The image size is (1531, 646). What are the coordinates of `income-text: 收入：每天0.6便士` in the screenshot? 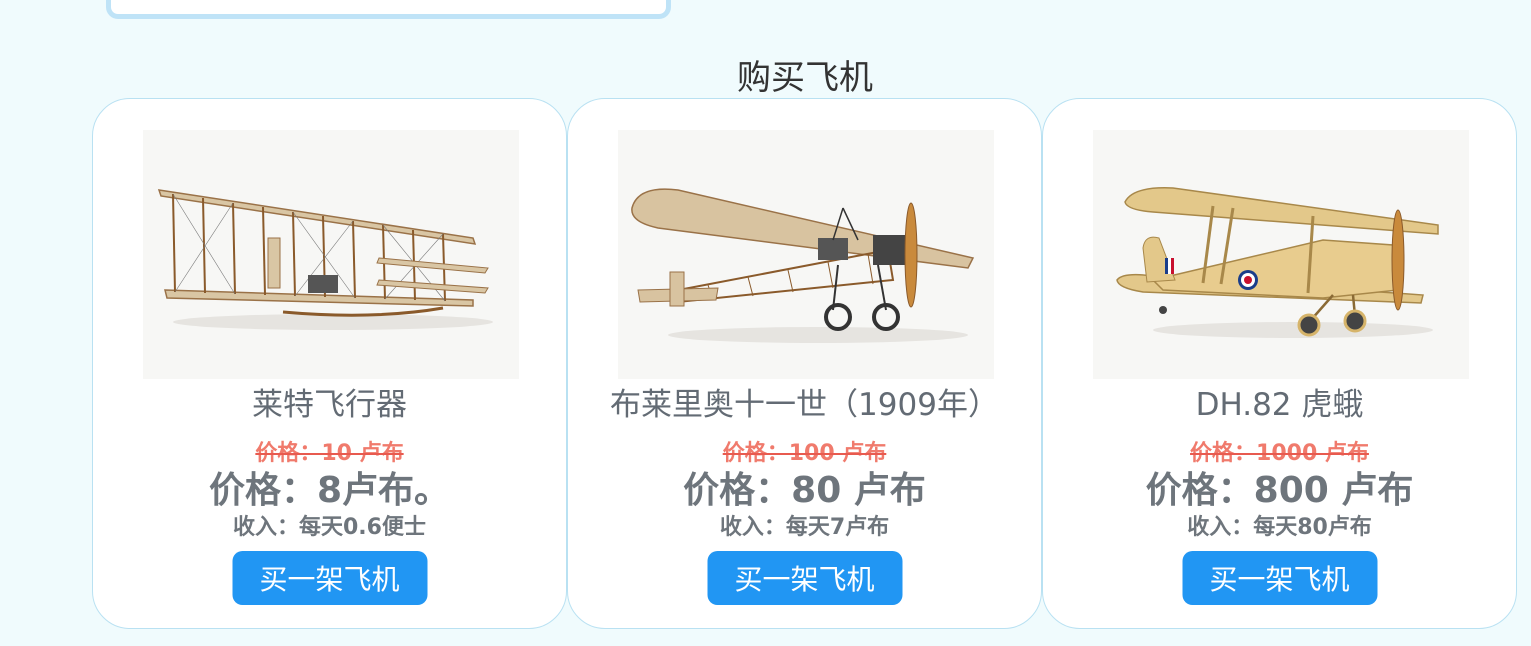 It's located at (329, 527).